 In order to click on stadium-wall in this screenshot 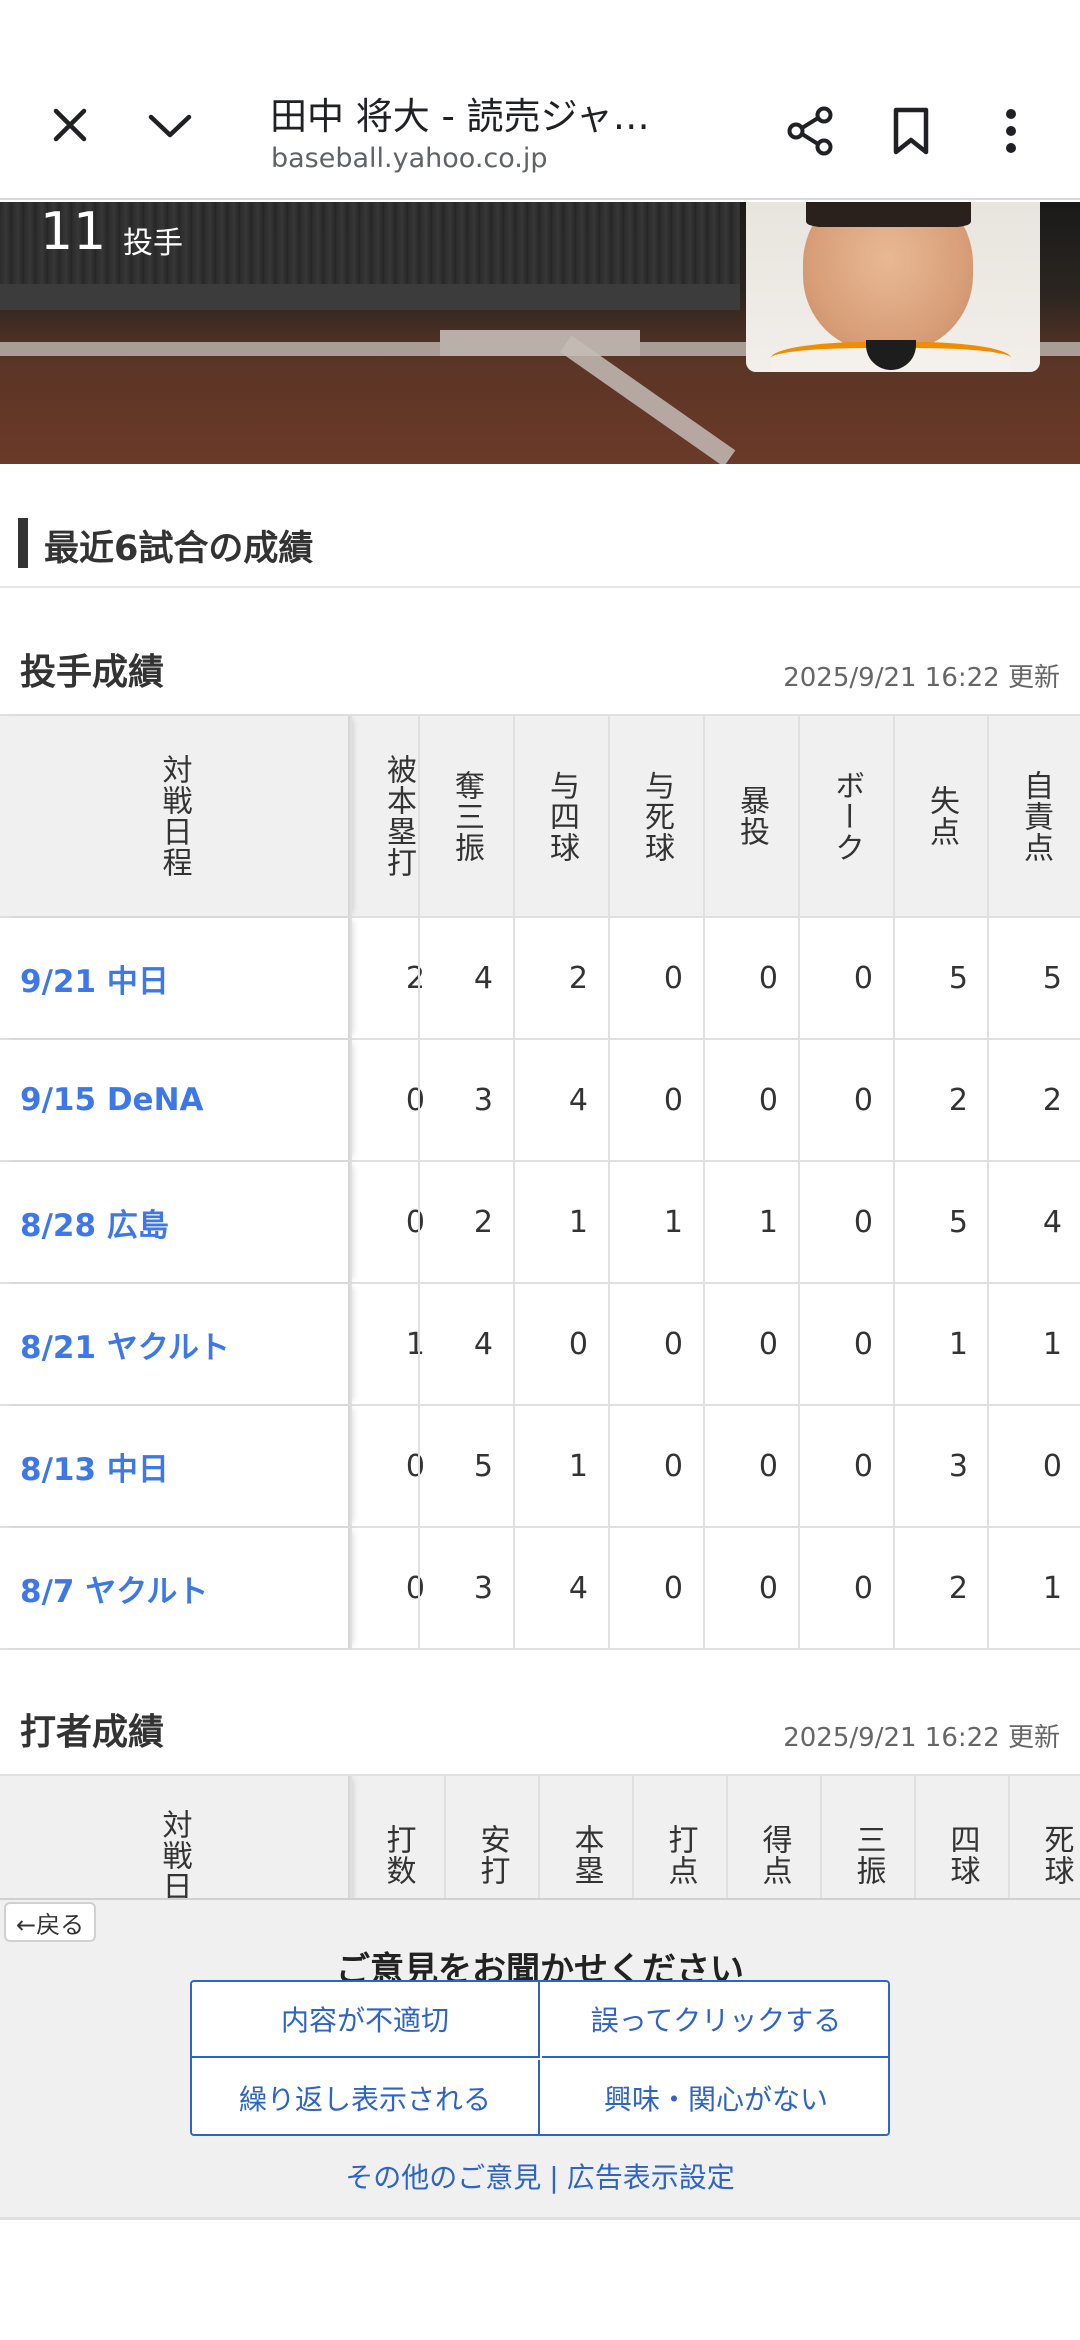, I will do `click(370, 297)`.